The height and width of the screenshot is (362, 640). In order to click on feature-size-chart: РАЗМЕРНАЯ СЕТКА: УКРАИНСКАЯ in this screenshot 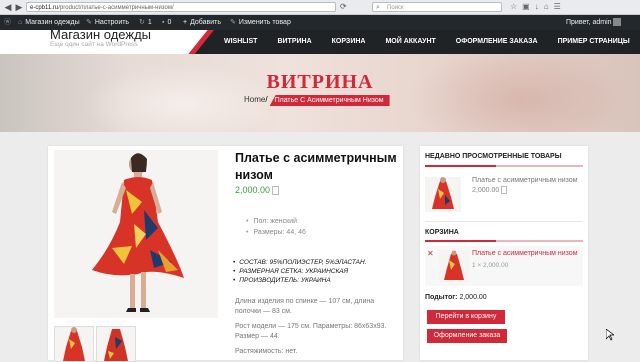, I will do `click(299, 271)`.